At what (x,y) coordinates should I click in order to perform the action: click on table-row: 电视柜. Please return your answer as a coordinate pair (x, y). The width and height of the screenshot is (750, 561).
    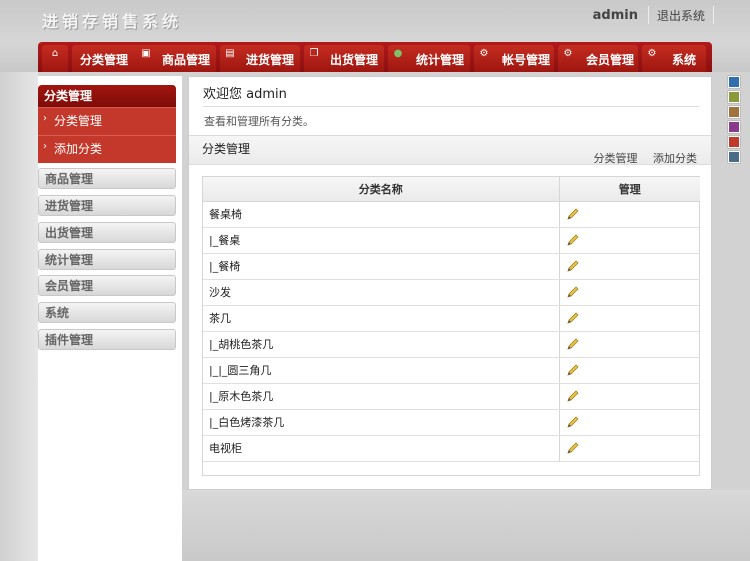
    Looking at the image, I should click on (451, 448).